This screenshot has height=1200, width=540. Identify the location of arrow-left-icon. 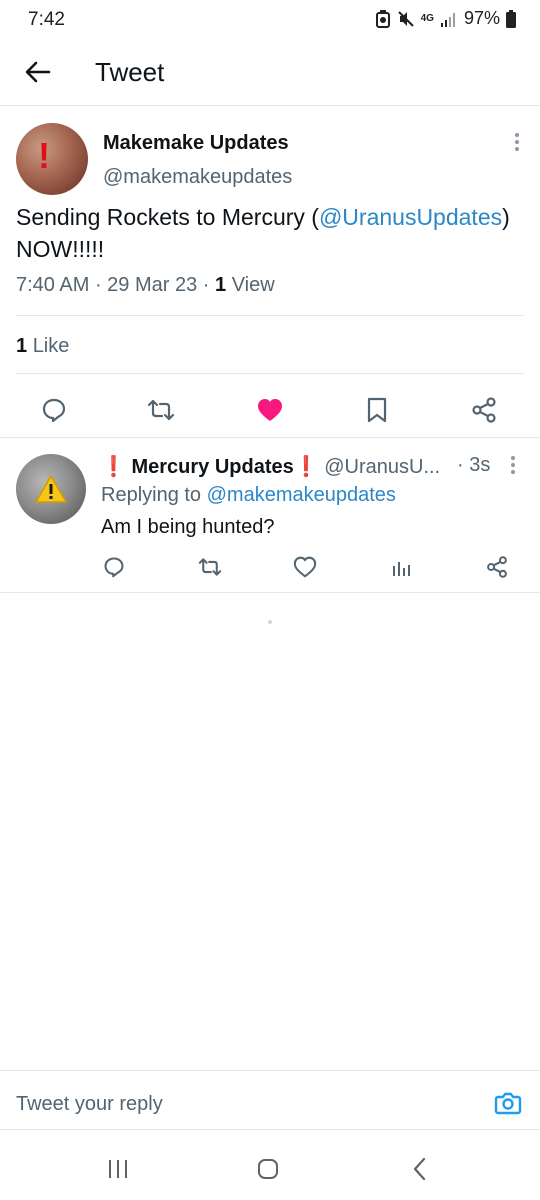
(38, 72).